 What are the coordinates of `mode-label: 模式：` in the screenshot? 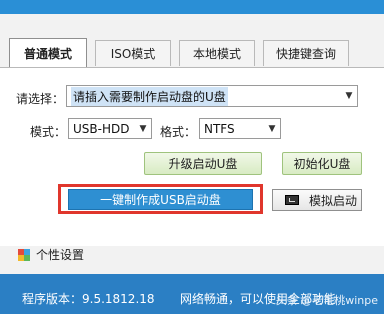 It's located at (48, 132).